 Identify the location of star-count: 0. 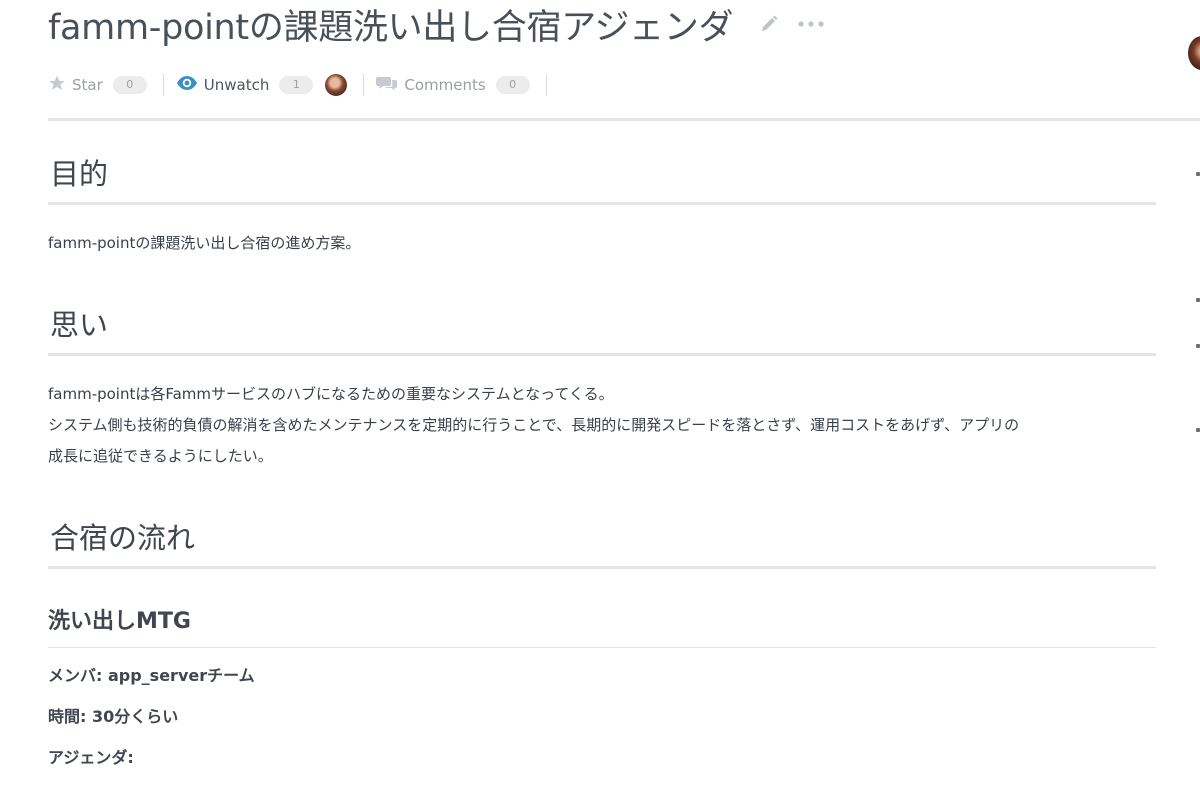
(129, 85).